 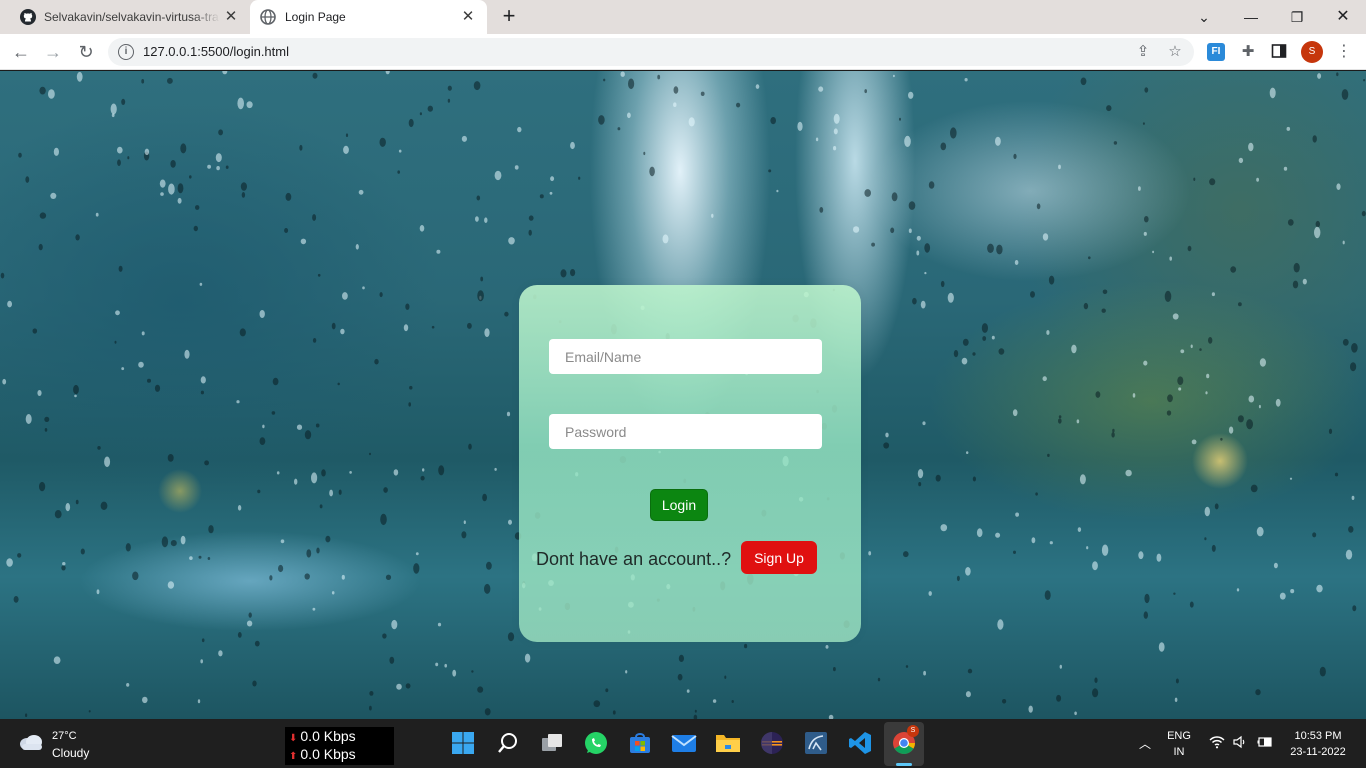 I want to click on bookmark-star-icon: ☆, so click(x=1175, y=52).